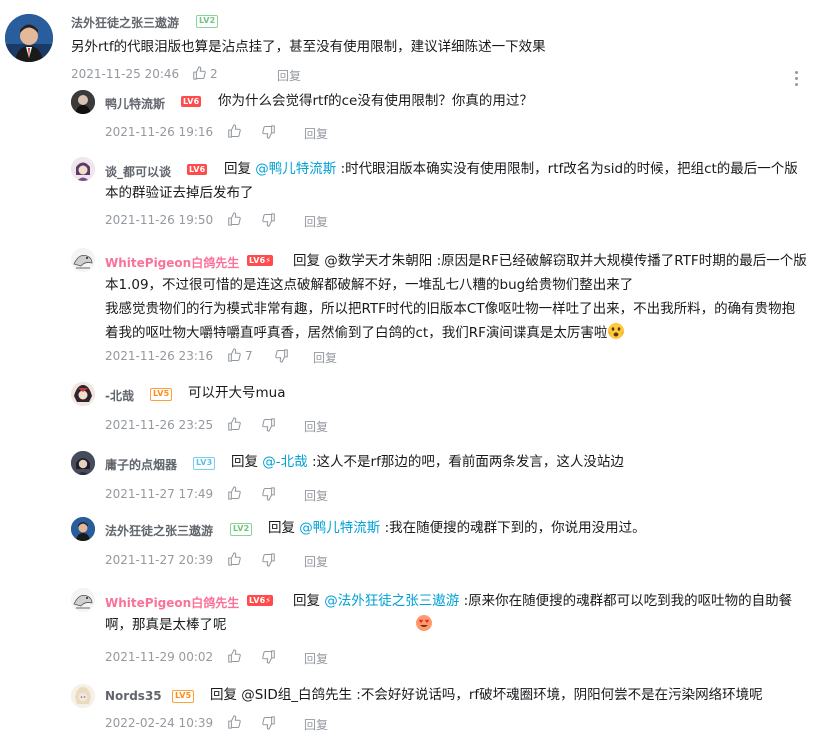 Image resolution: width=824 pixels, height=750 pixels. I want to click on reply-text: 回复 @-北哉 :这人不是rf那边的吧，看前面两条发言，这人没站边, so click(427, 462).